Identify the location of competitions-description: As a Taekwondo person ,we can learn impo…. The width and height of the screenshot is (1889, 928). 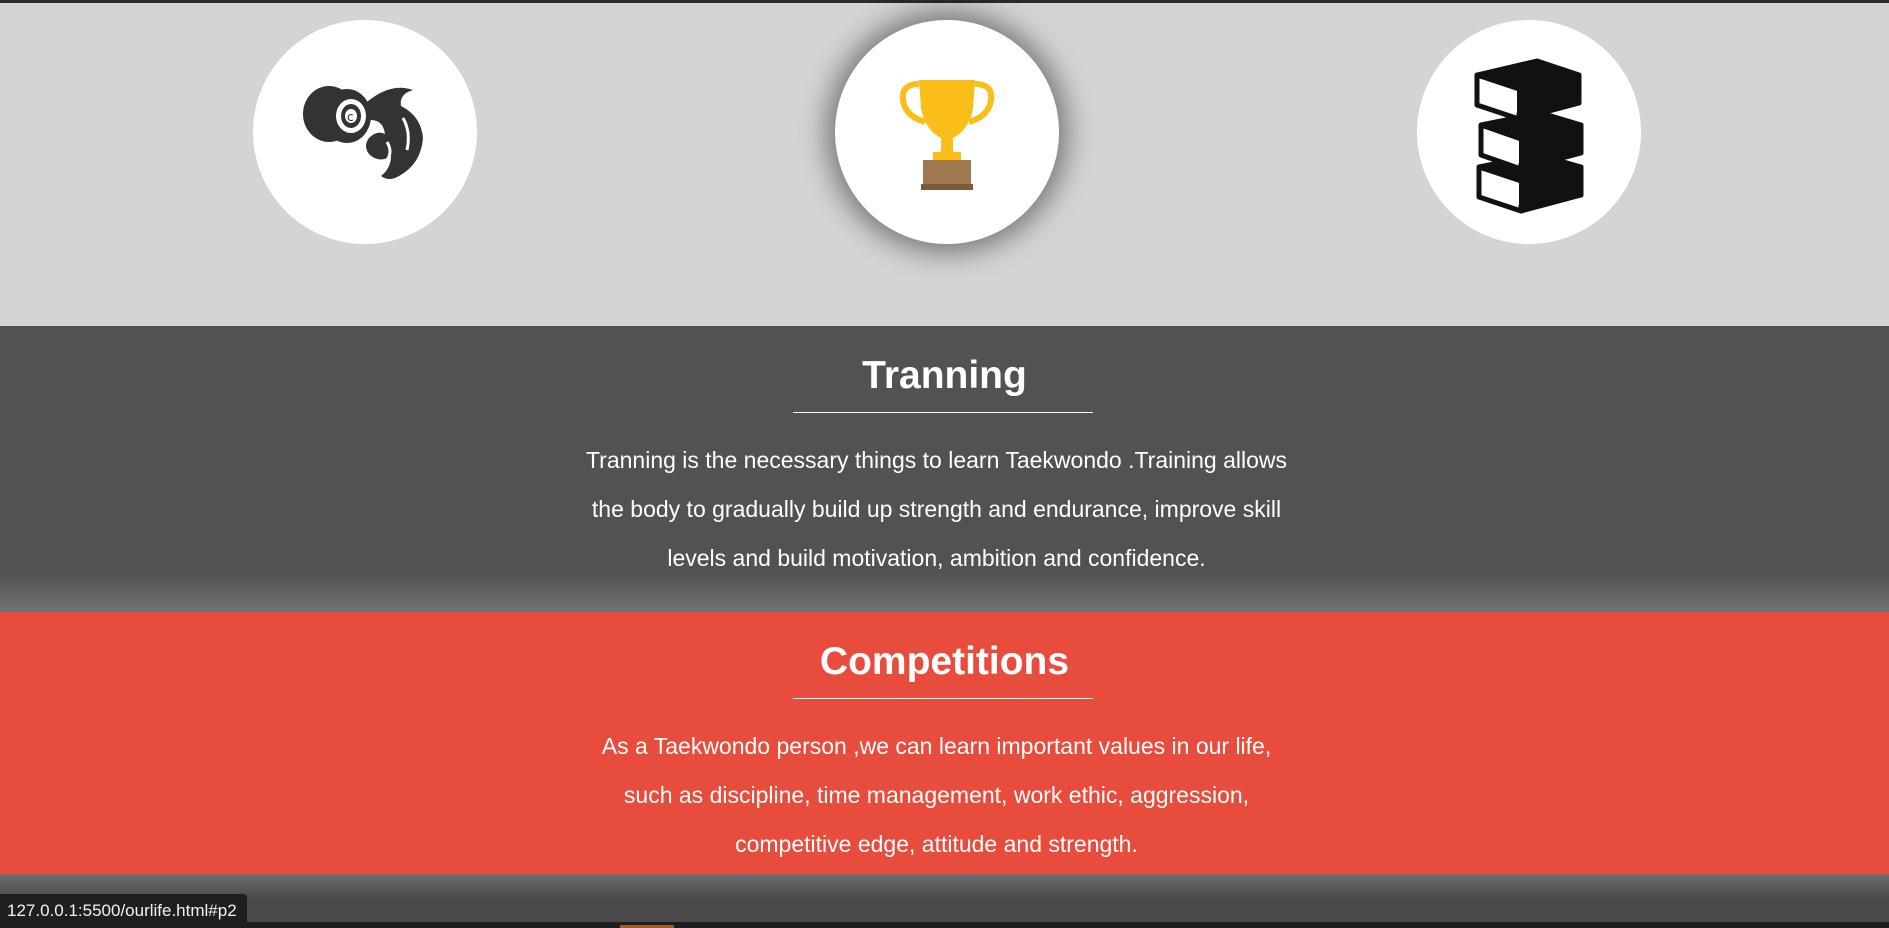
(937, 795).